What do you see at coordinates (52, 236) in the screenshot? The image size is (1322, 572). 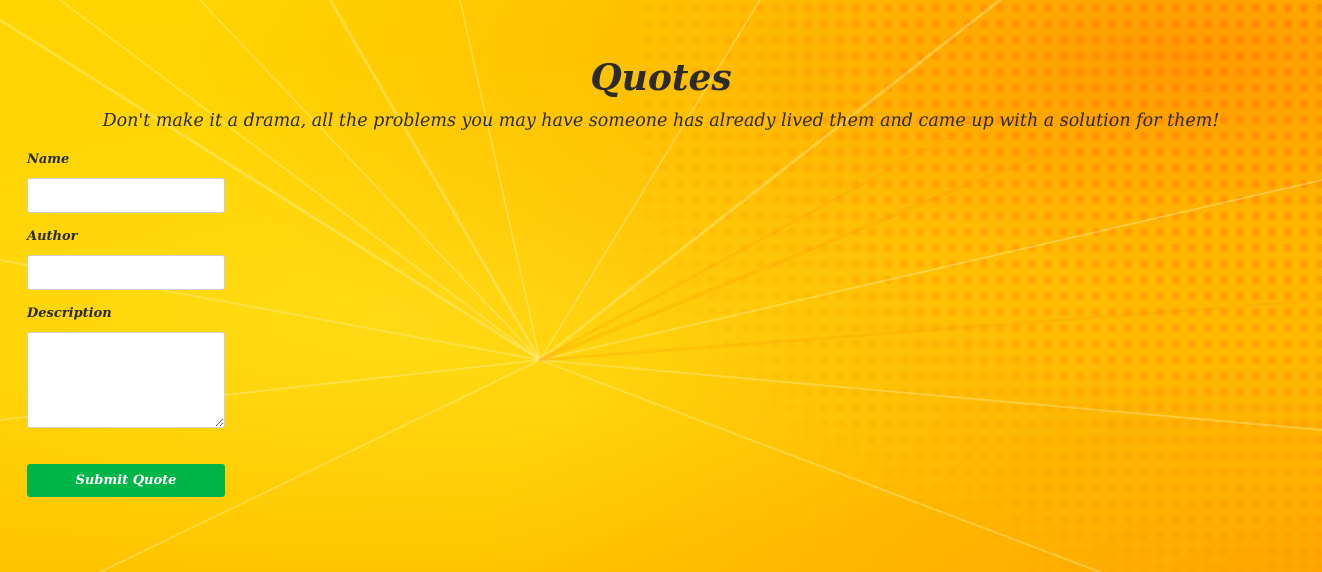 I see `author-label: Author` at bounding box center [52, 236].